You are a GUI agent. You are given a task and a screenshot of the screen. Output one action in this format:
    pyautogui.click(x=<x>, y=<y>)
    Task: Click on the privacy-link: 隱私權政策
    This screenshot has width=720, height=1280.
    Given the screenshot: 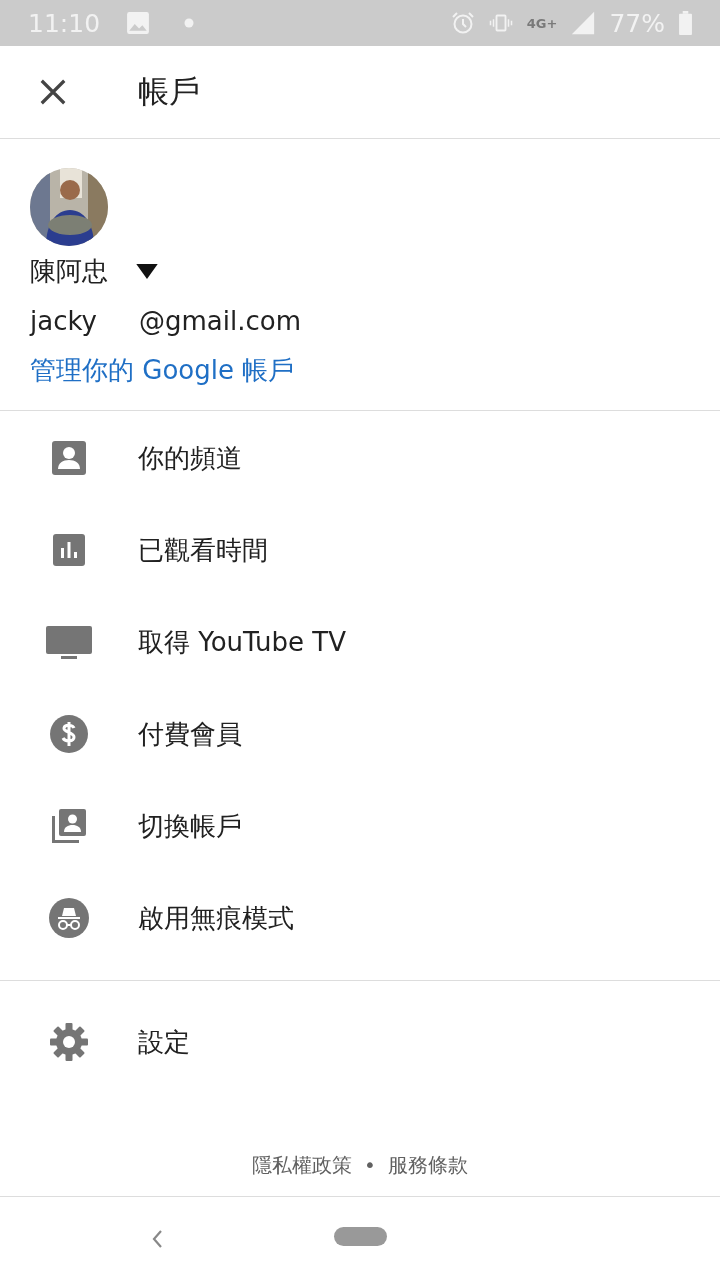 What is the action you would take?
    pyautogui.click(x=302, y=1165)
    